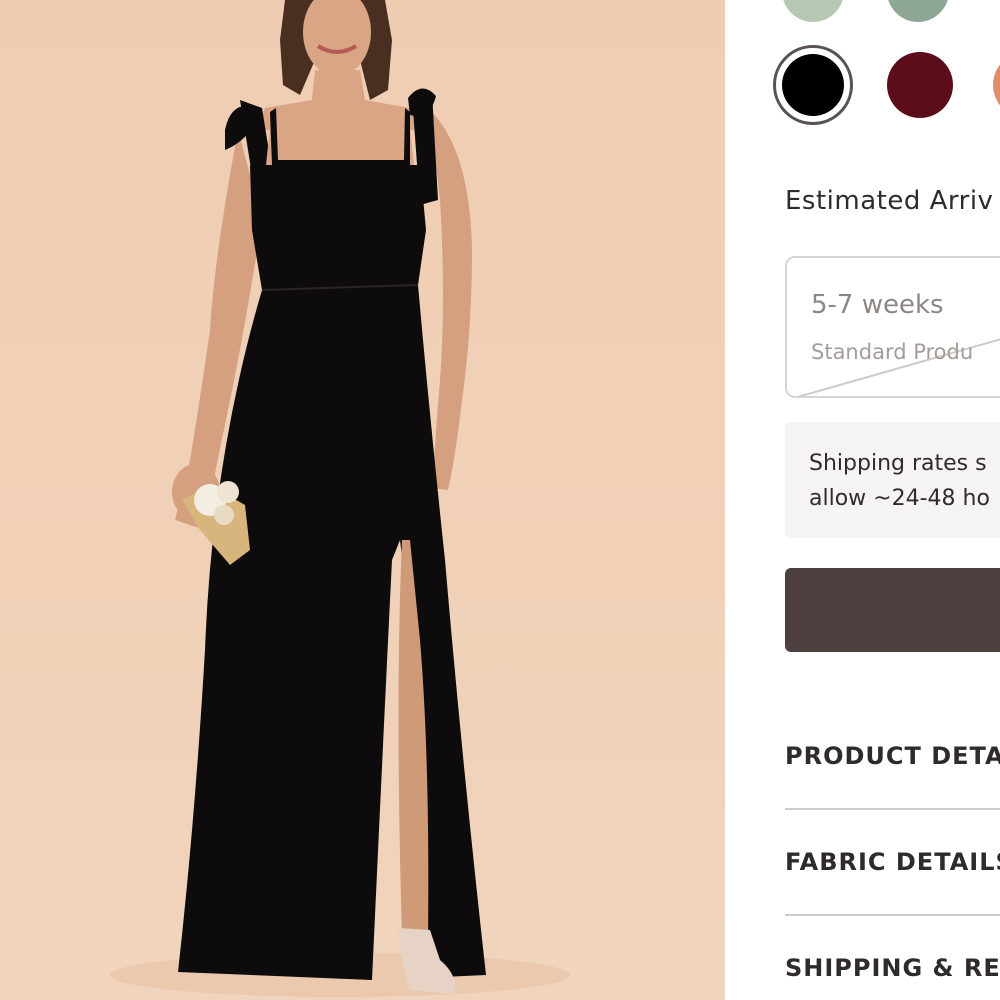 This screenshot has width=1000, height=1000. Describe the element at coordinates (898, 463) in the screenshot. I see `notice-line-1: Shipping rates s` at that location.